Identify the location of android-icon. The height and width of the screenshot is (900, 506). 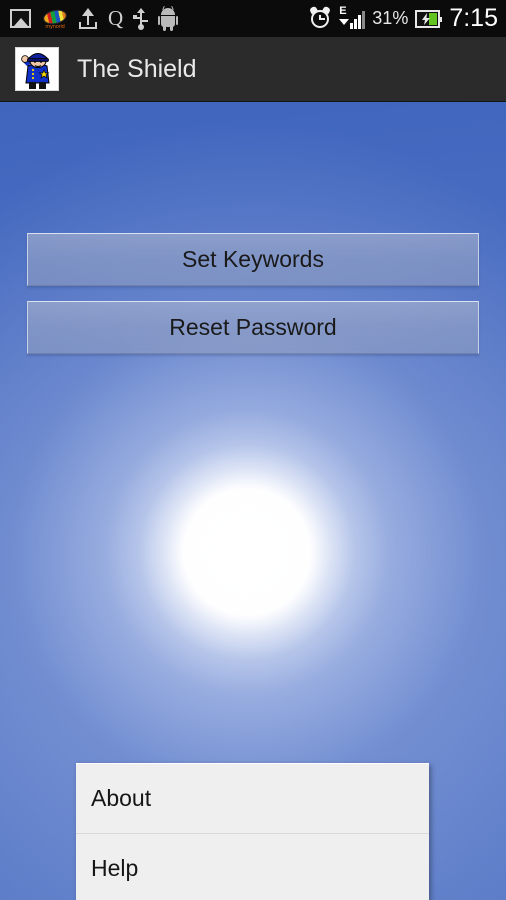
(168, 18).